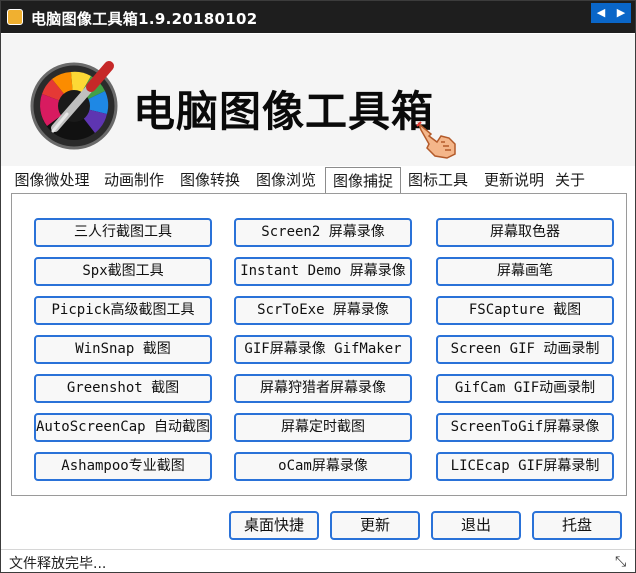 This screenshot has height=573, width=636. Describe the element at coordinates (525, 232) in the screenshot. I see `tool-button: 屏幕取色器` at that location.